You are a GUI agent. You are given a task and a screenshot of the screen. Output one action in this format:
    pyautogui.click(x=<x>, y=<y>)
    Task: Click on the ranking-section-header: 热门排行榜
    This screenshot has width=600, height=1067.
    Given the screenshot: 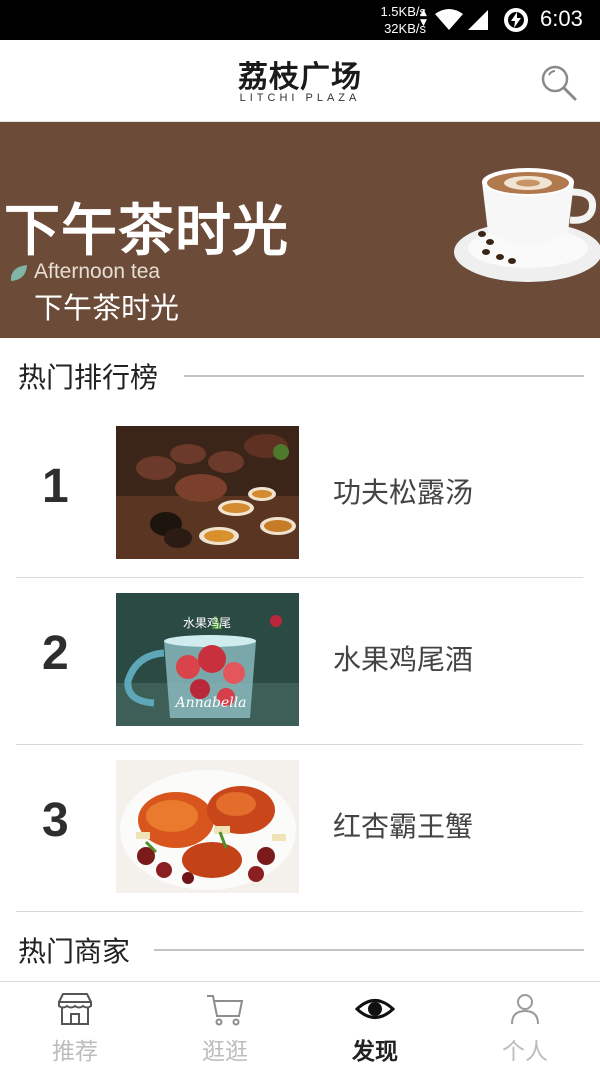 What is the action you would take?
    pyautogui.click(x=301, y=376)
    